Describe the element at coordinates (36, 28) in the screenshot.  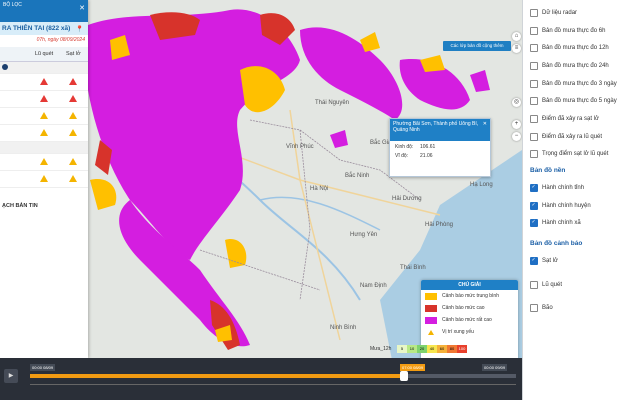
I see `panel-title: RA THIÊN TAI (822 xã)` at that location.